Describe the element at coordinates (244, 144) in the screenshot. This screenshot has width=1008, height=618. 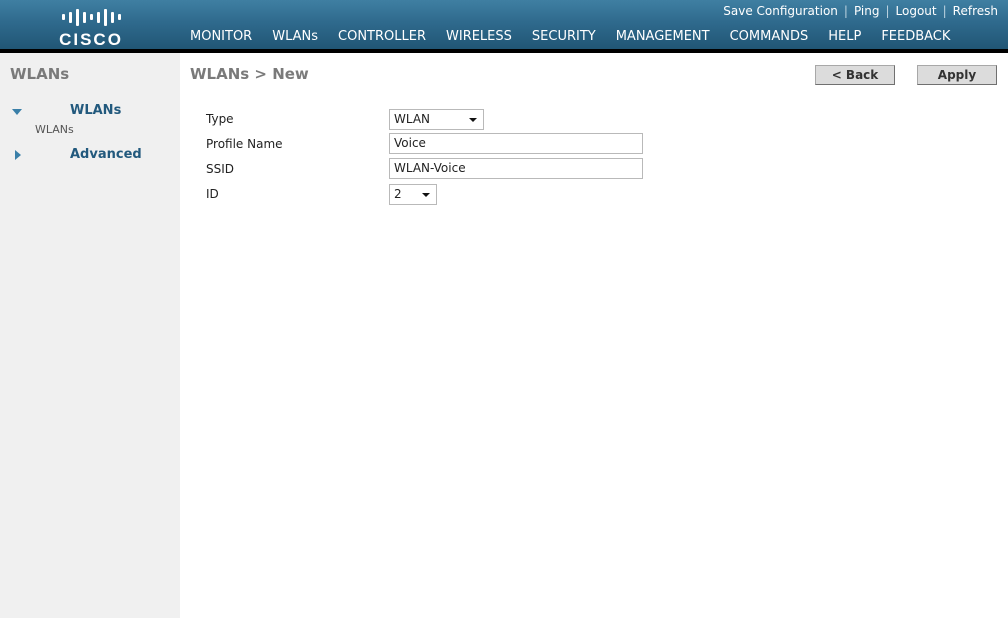
I see `profile-name-label: Profile Name` at that location.